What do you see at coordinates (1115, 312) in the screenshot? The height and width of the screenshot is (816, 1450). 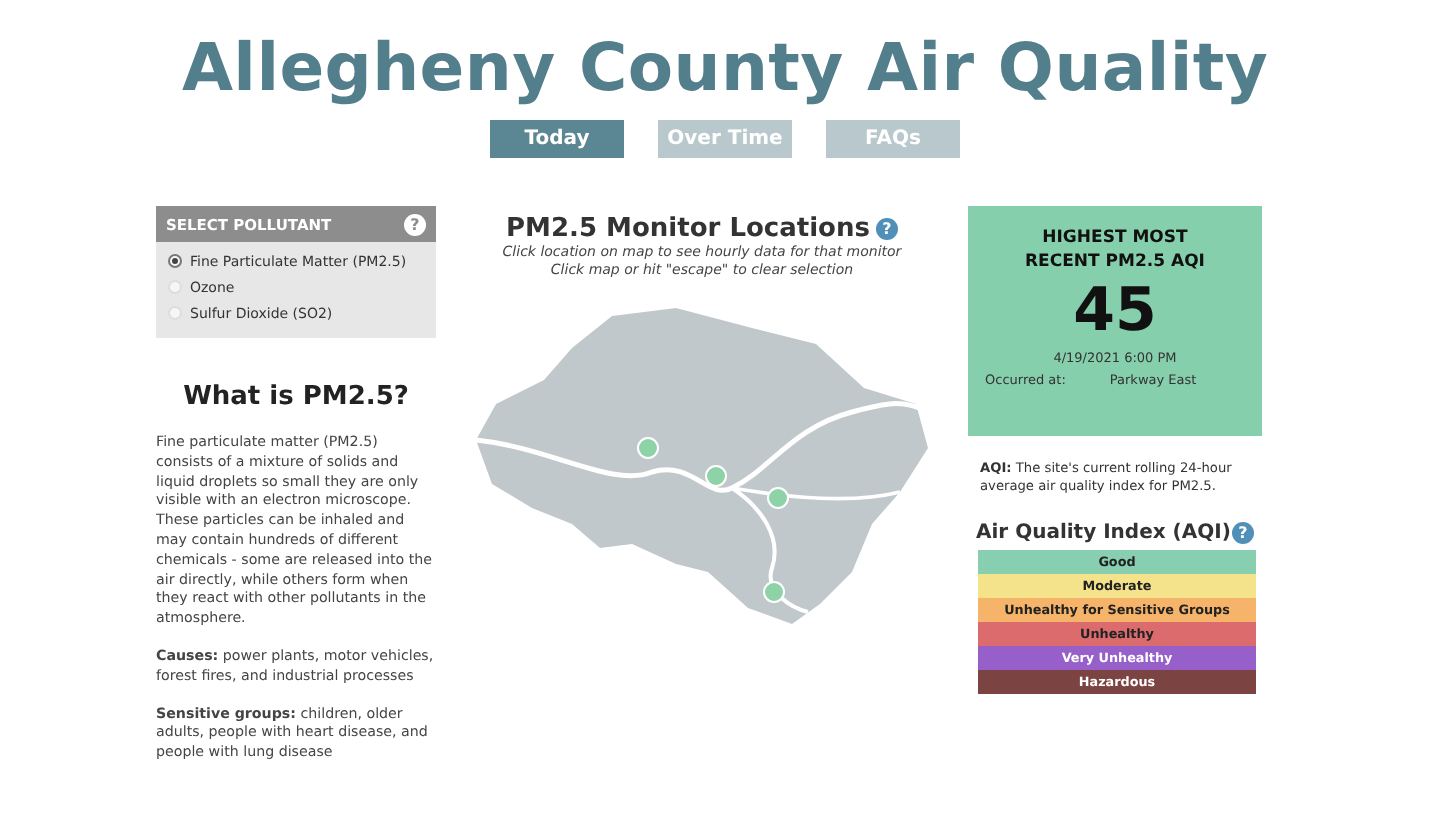 I see `aqi-value: 45` at bounding box center [1115, 312].